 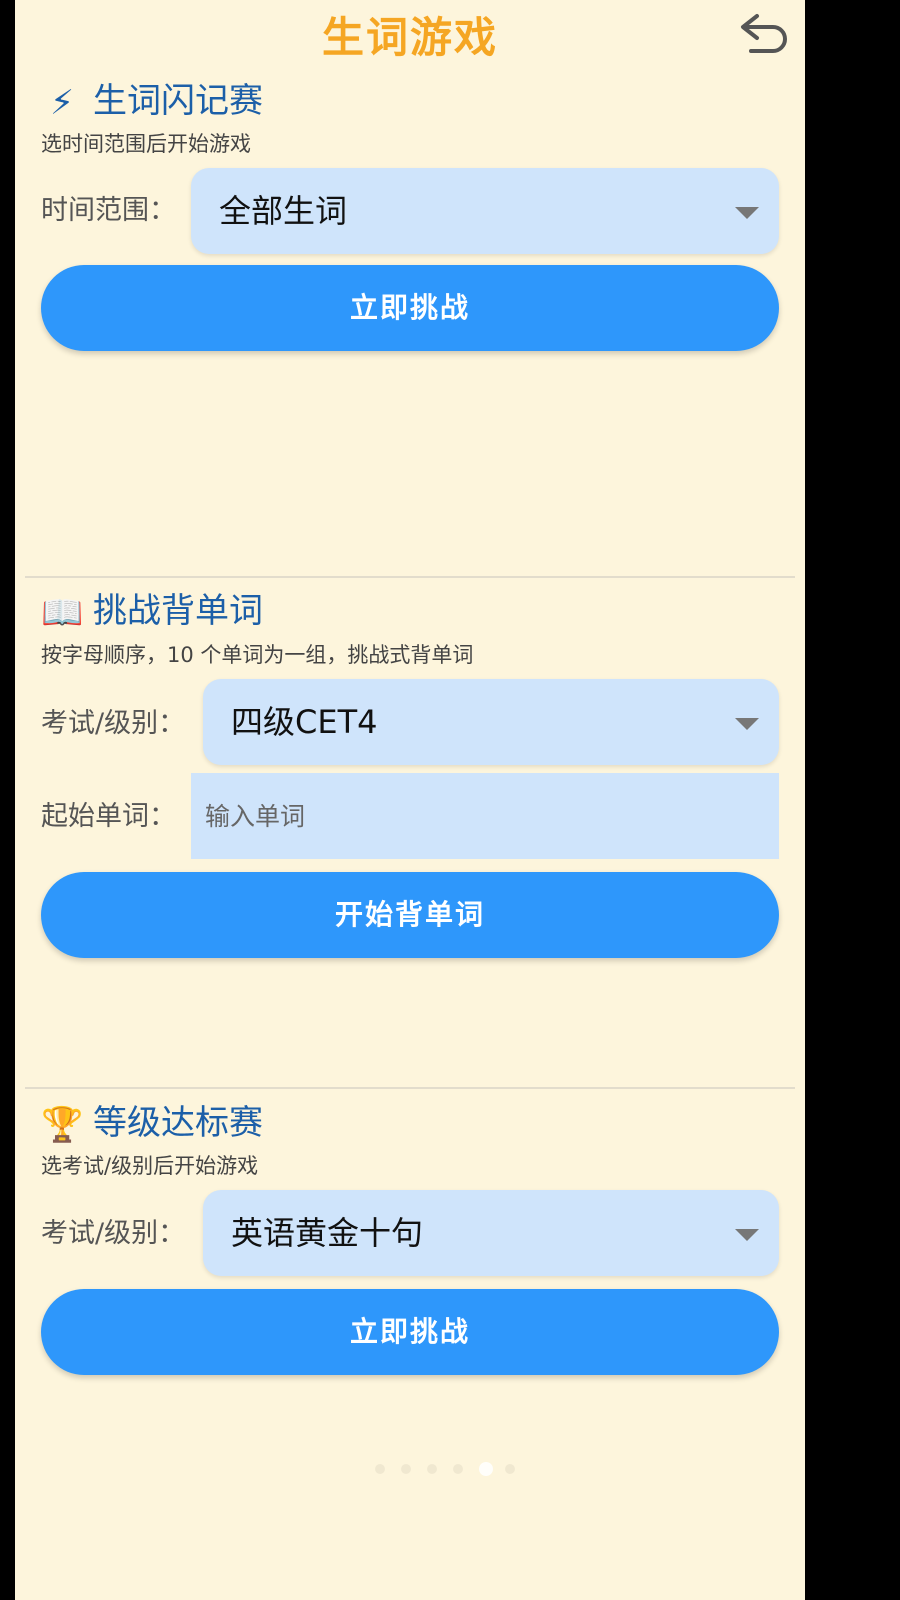 What do you see at coordinates (410, 915) in the screenshot?
I see `start-memorize-button: 开始背单词` at bounding box center [410, 915].